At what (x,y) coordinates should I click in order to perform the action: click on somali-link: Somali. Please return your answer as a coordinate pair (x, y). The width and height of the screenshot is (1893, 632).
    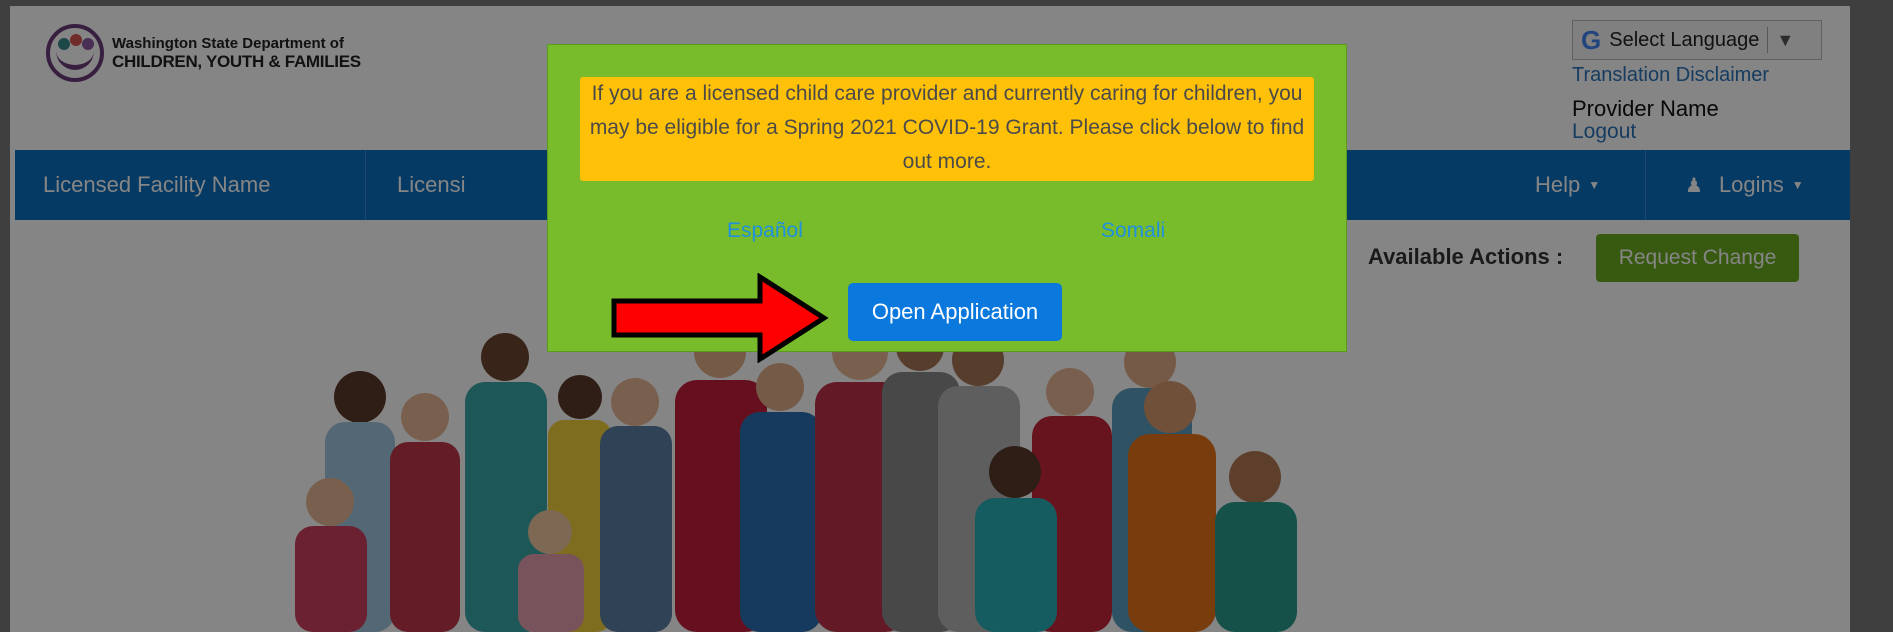
    Looking at the image, I should click on (1133, 231).